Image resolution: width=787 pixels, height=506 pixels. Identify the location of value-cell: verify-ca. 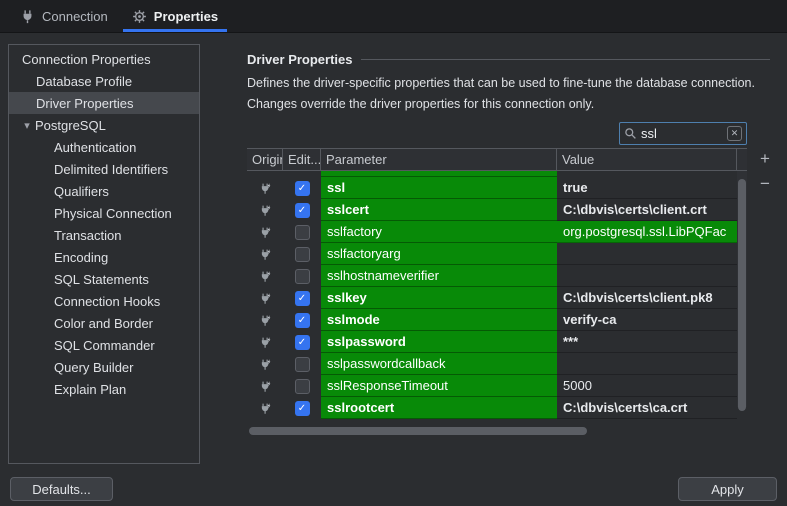
(647, 320).